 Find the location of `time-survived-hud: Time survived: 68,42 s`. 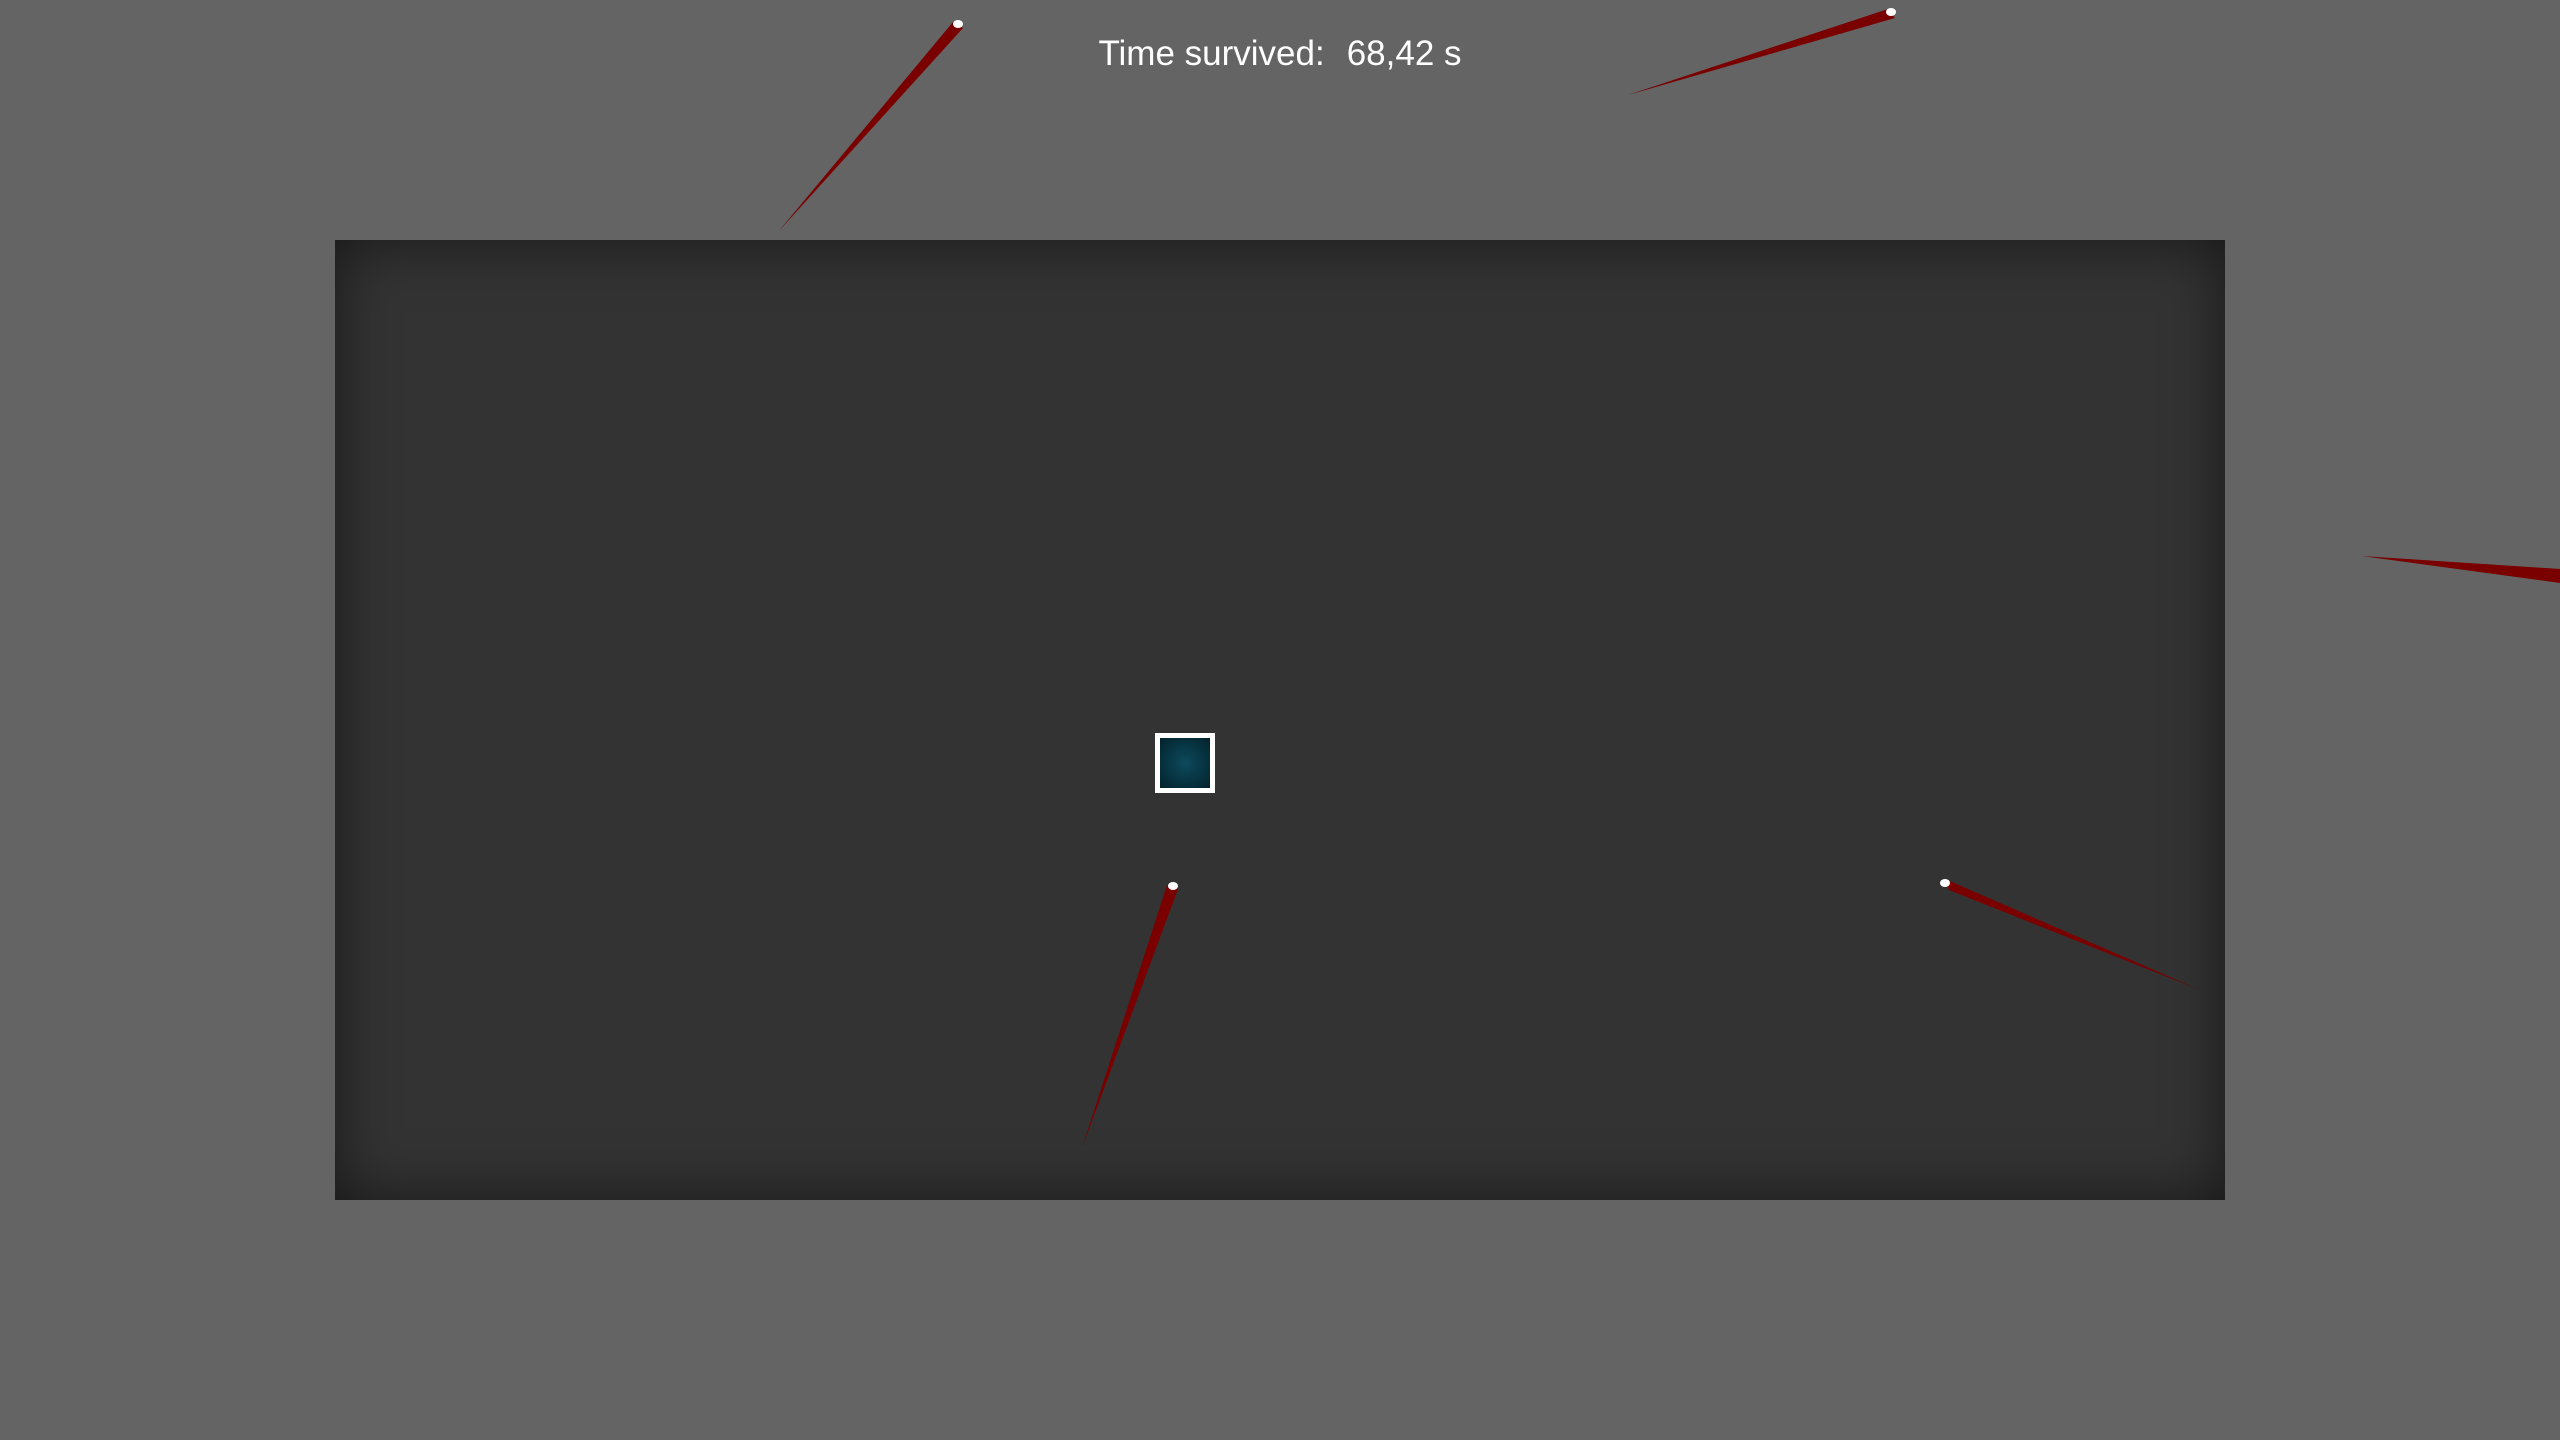

time-survived-hud: Time survived: 68,42 s is located at coordinates (1280, 54).